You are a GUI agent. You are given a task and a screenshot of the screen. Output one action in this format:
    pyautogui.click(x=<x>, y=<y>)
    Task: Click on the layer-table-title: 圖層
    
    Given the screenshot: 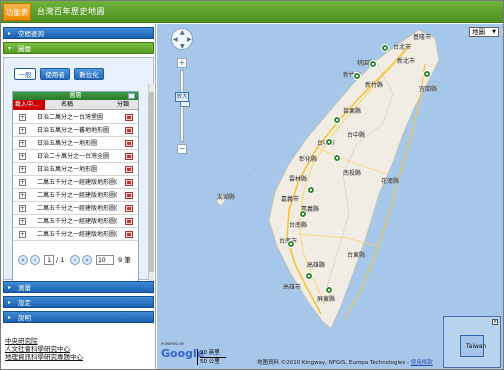 What is the action you would take?
    pyautogui.click(x=75, y=96)
    